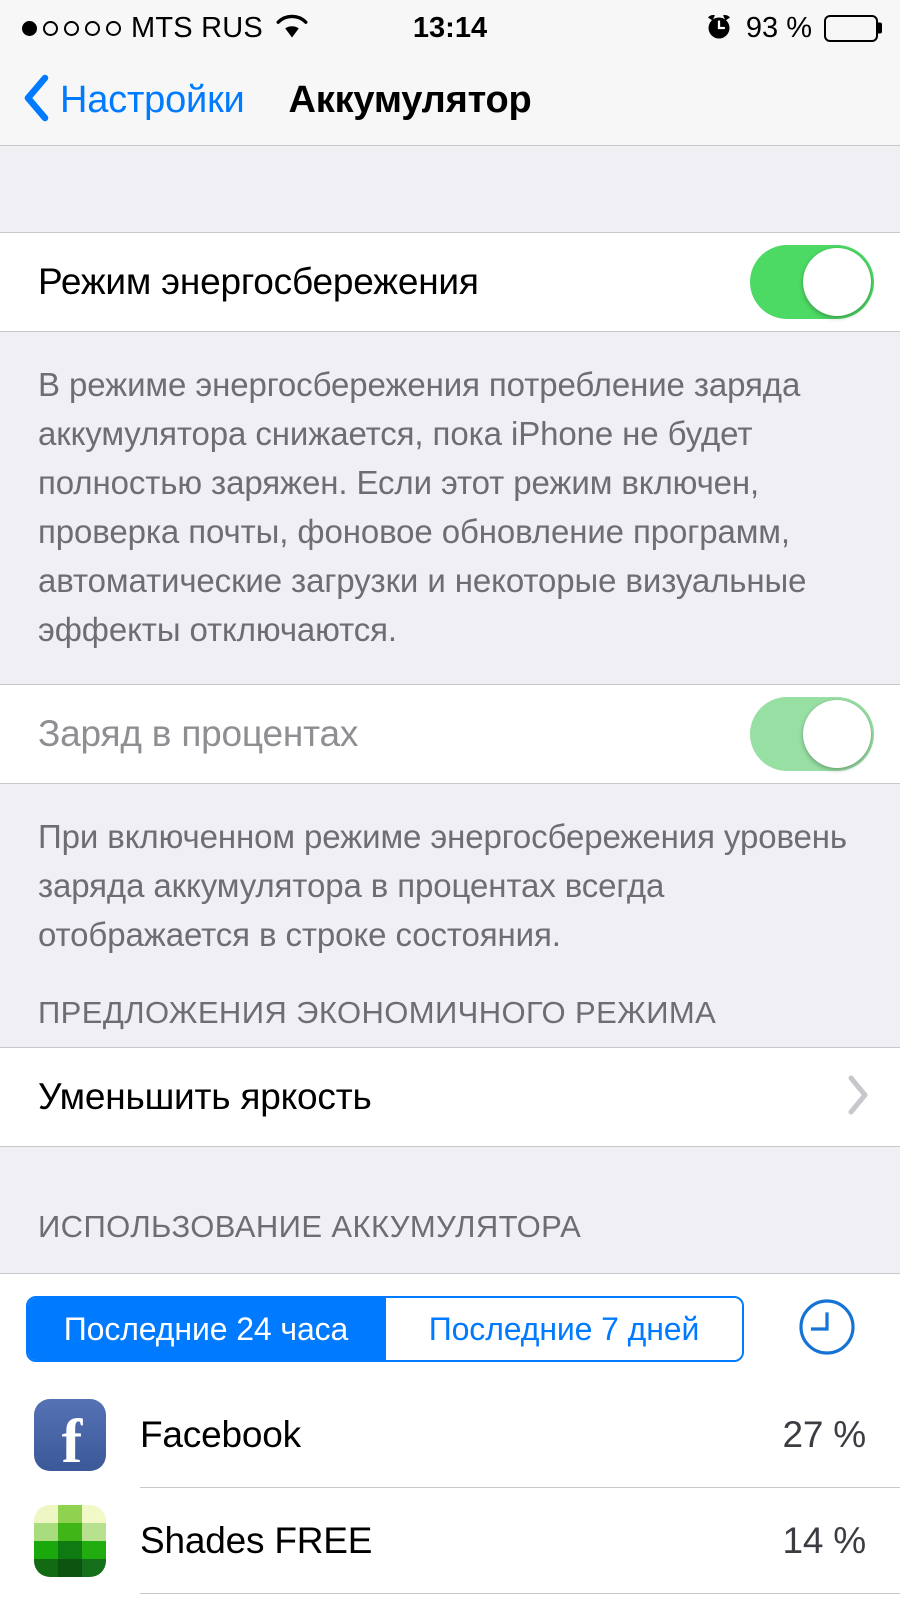  Describe the element at coordinates (450, 1097) in the screenshot. I see `reduce-brightness-cell: Уменьшить яркость` at that location.